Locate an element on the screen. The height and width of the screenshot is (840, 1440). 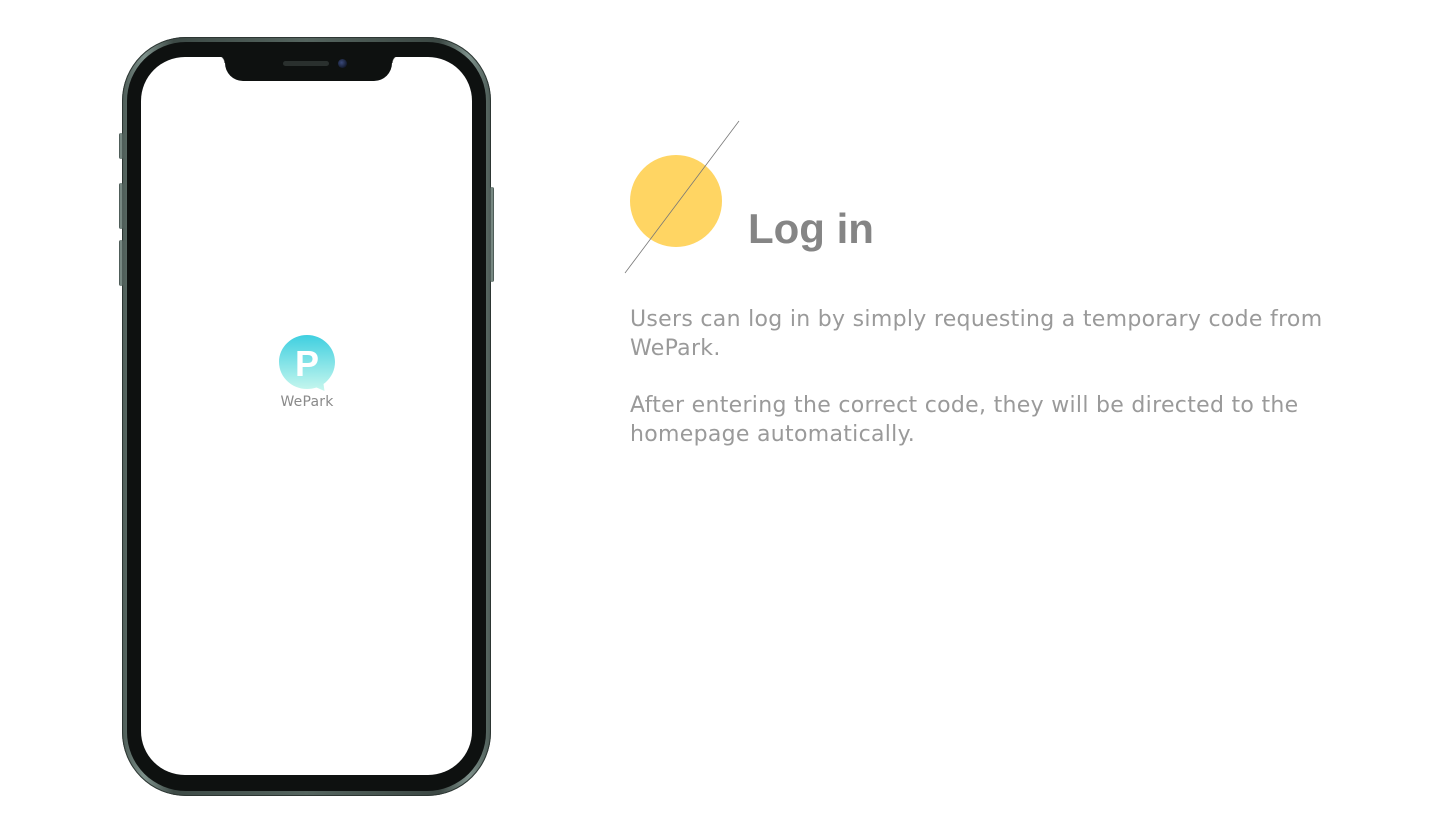
speaker-grille is located at coordinates (306, 63).